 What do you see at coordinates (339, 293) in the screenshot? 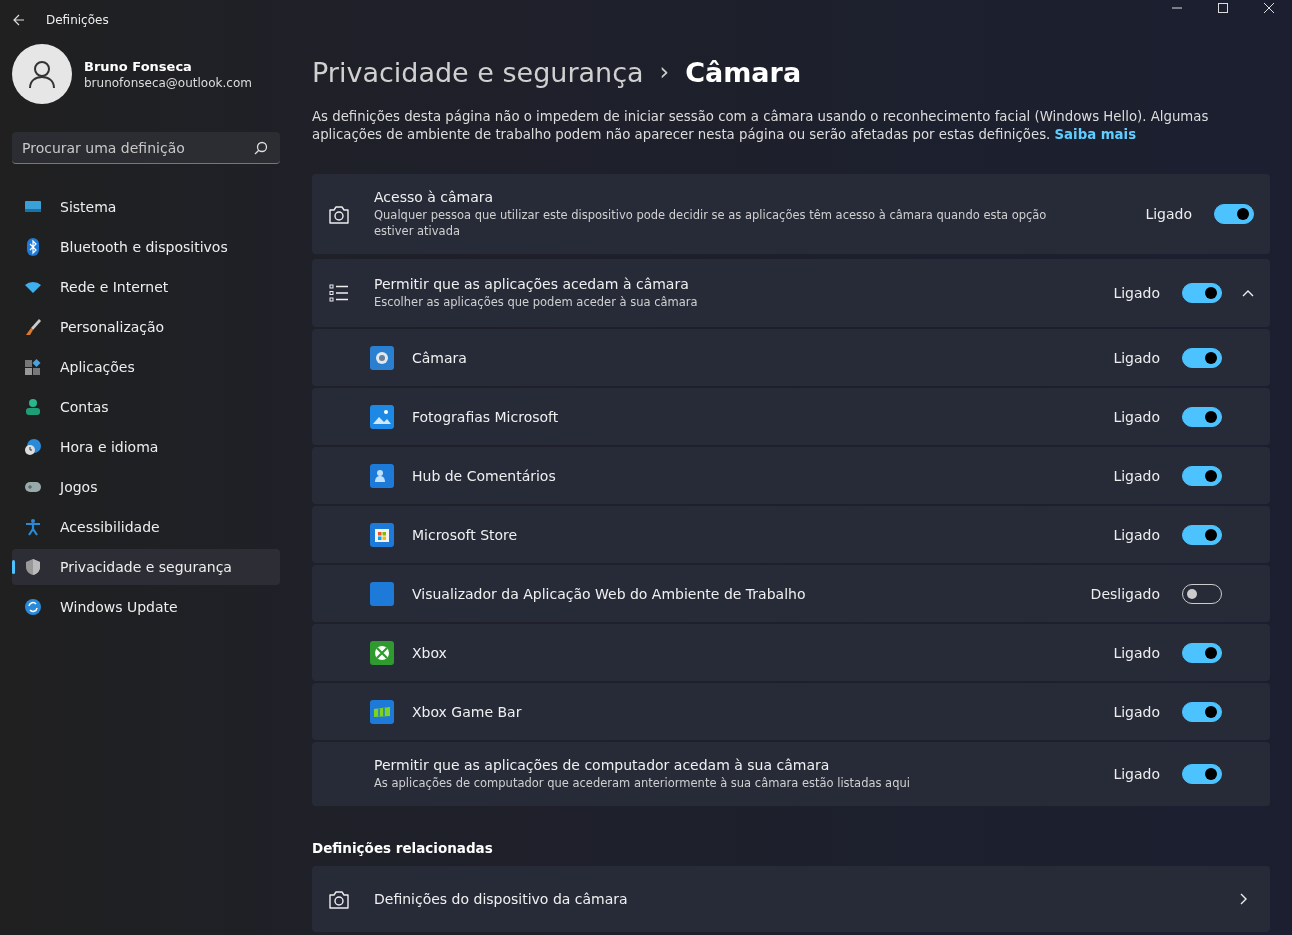
I see `list-icon` at bounding box center [339, 293].